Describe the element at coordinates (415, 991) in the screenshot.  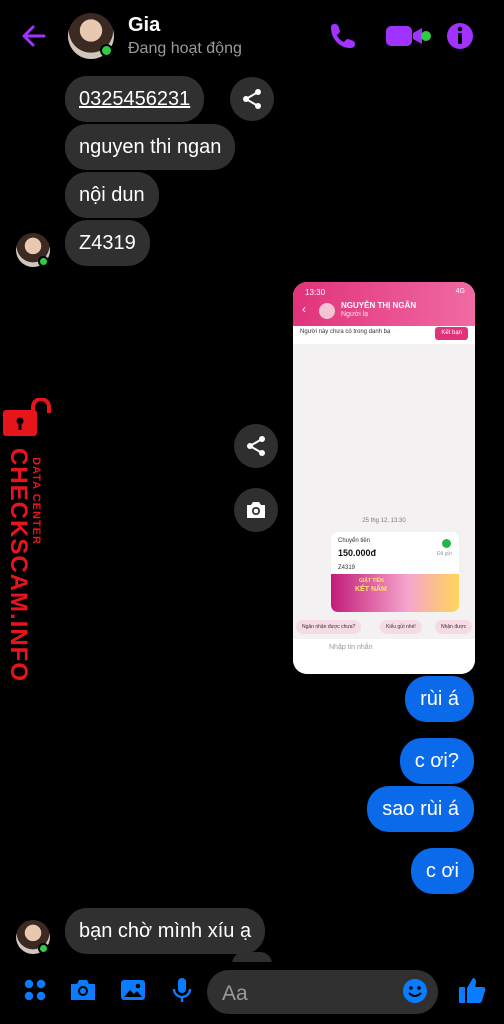
I see `emoji-icon` at that location.